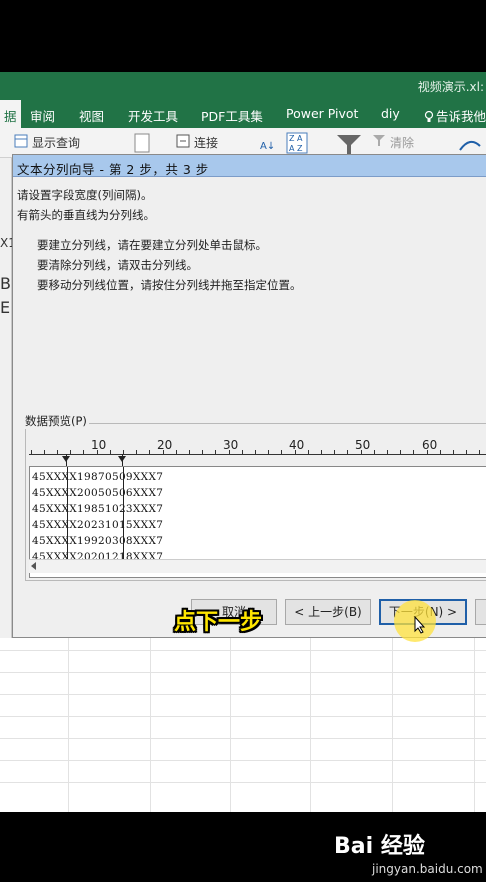  I want to click on svg-text: Z A, so click(296, 138).